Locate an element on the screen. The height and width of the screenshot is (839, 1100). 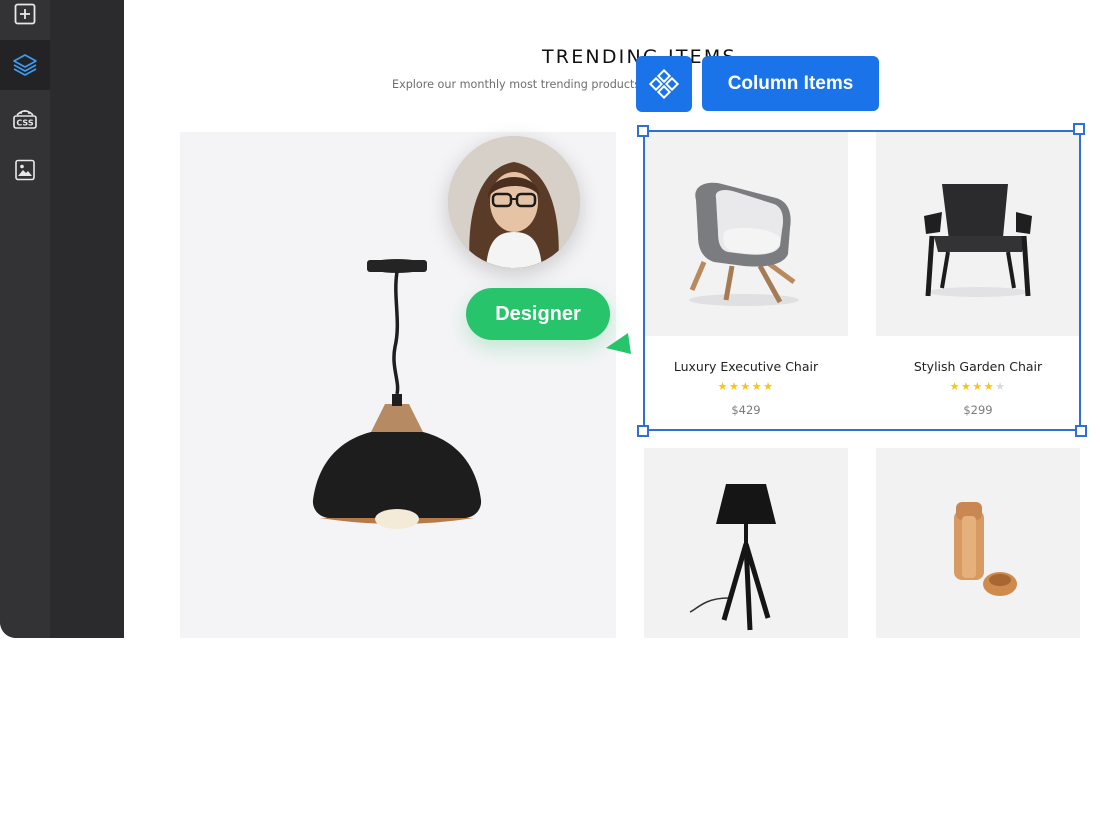
add-element-button is located at coordinates (25, 19).